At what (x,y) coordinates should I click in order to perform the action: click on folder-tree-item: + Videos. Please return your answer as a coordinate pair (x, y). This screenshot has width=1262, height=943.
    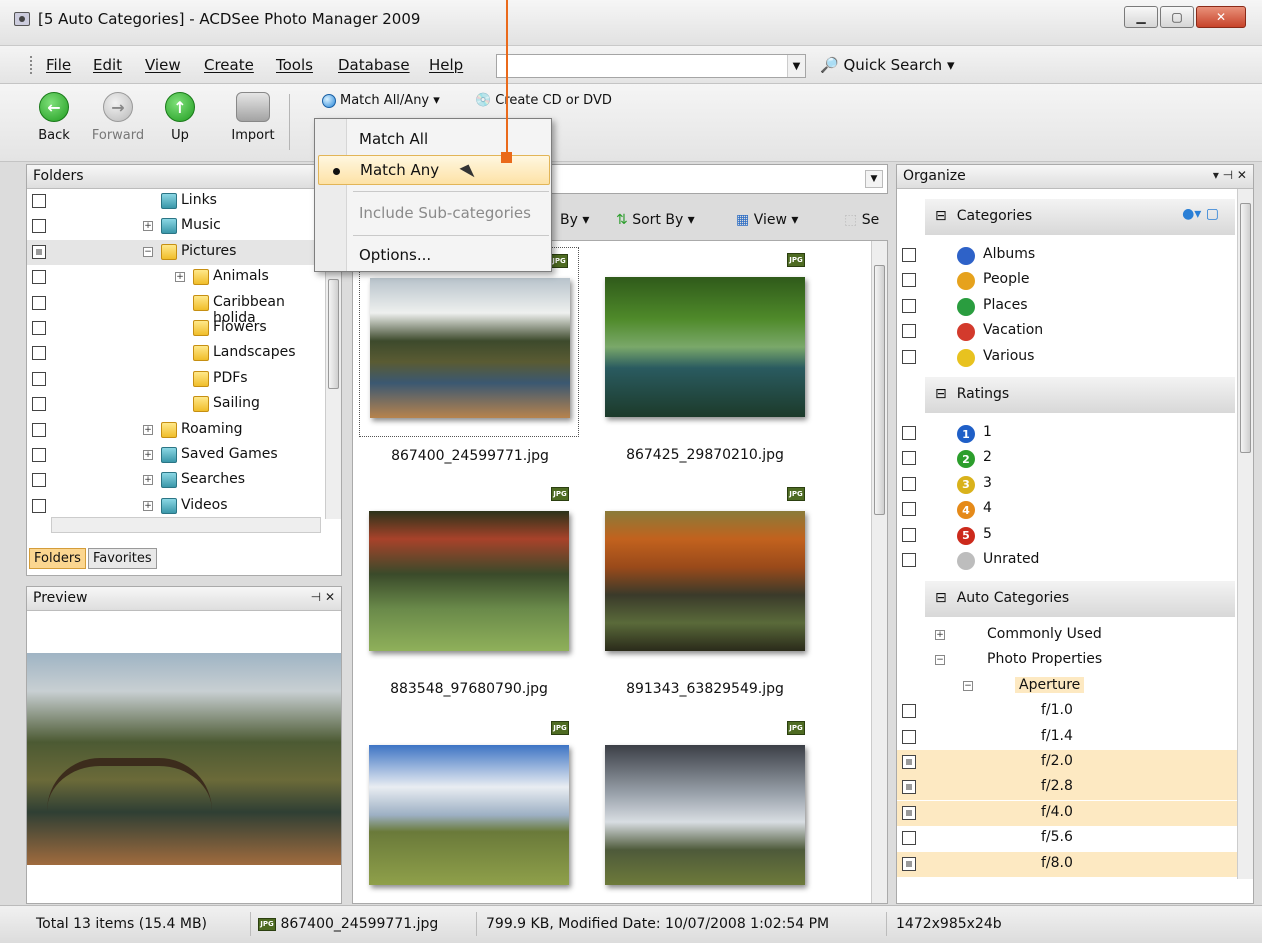
    Looking at the image, I should click on (177, 506).